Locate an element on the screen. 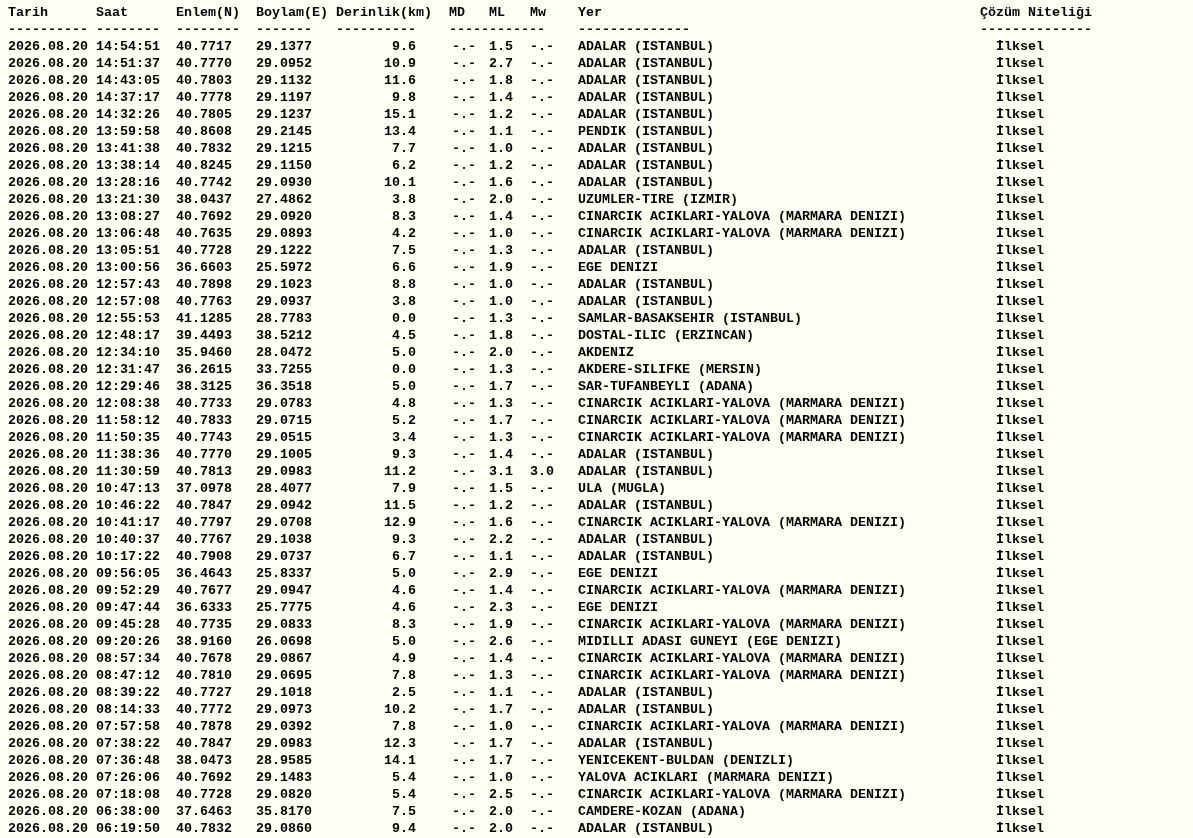 This screenshot has width=1193, height=838. table-cell: 07:38:22 is located at coordinates (128, 743).